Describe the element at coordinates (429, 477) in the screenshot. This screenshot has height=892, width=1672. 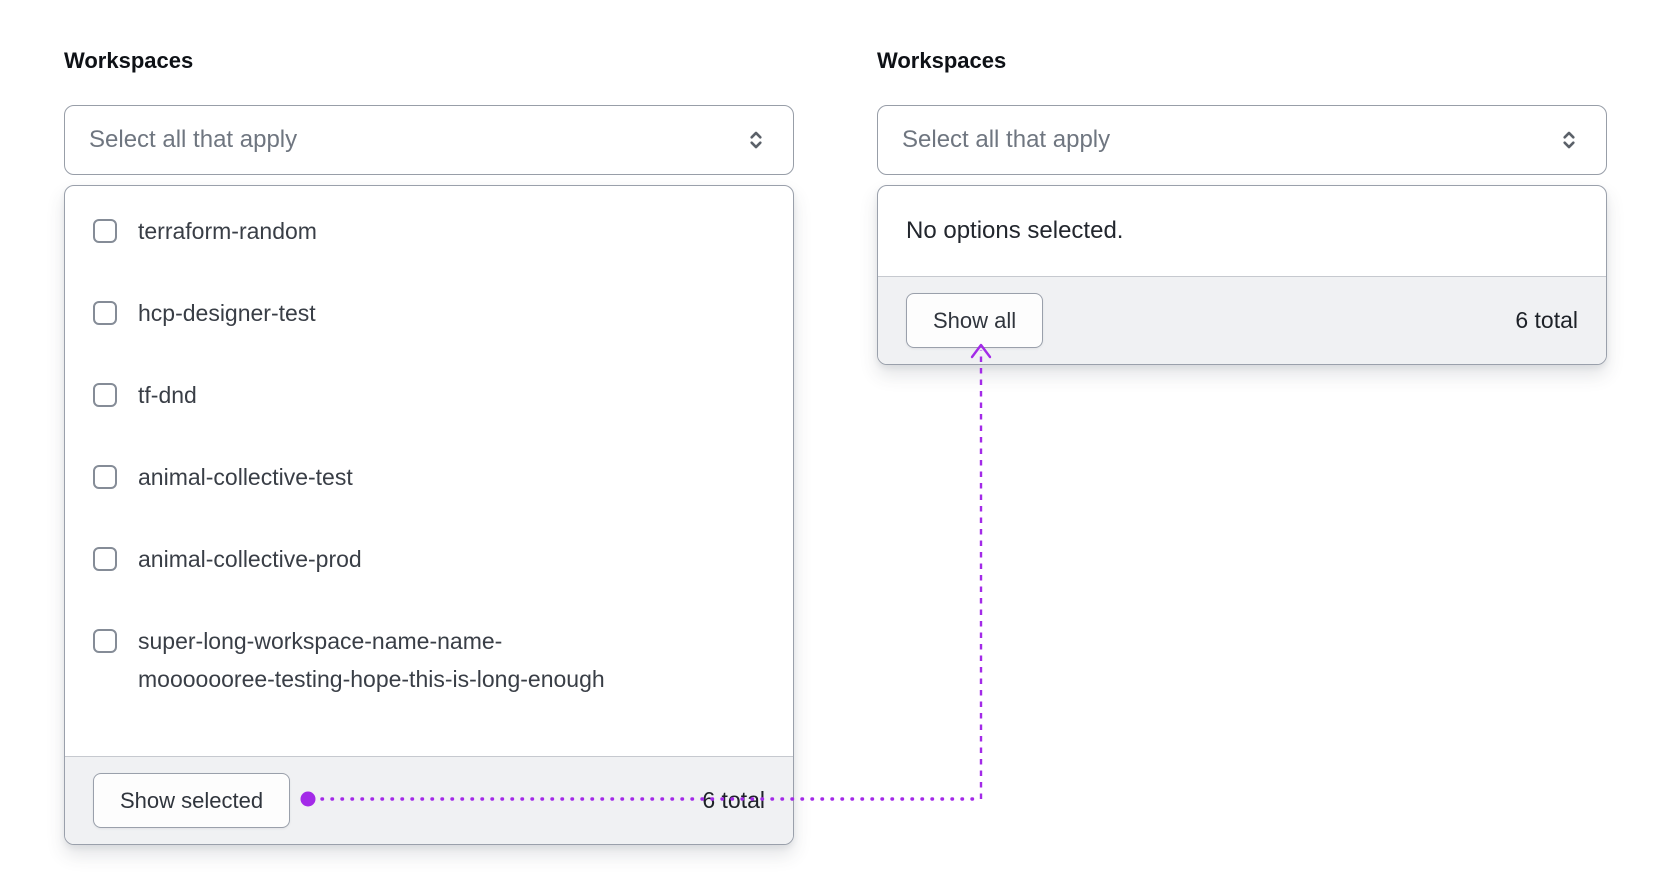
I see `option-animal-collective-test: animal-collective-test` at that location.